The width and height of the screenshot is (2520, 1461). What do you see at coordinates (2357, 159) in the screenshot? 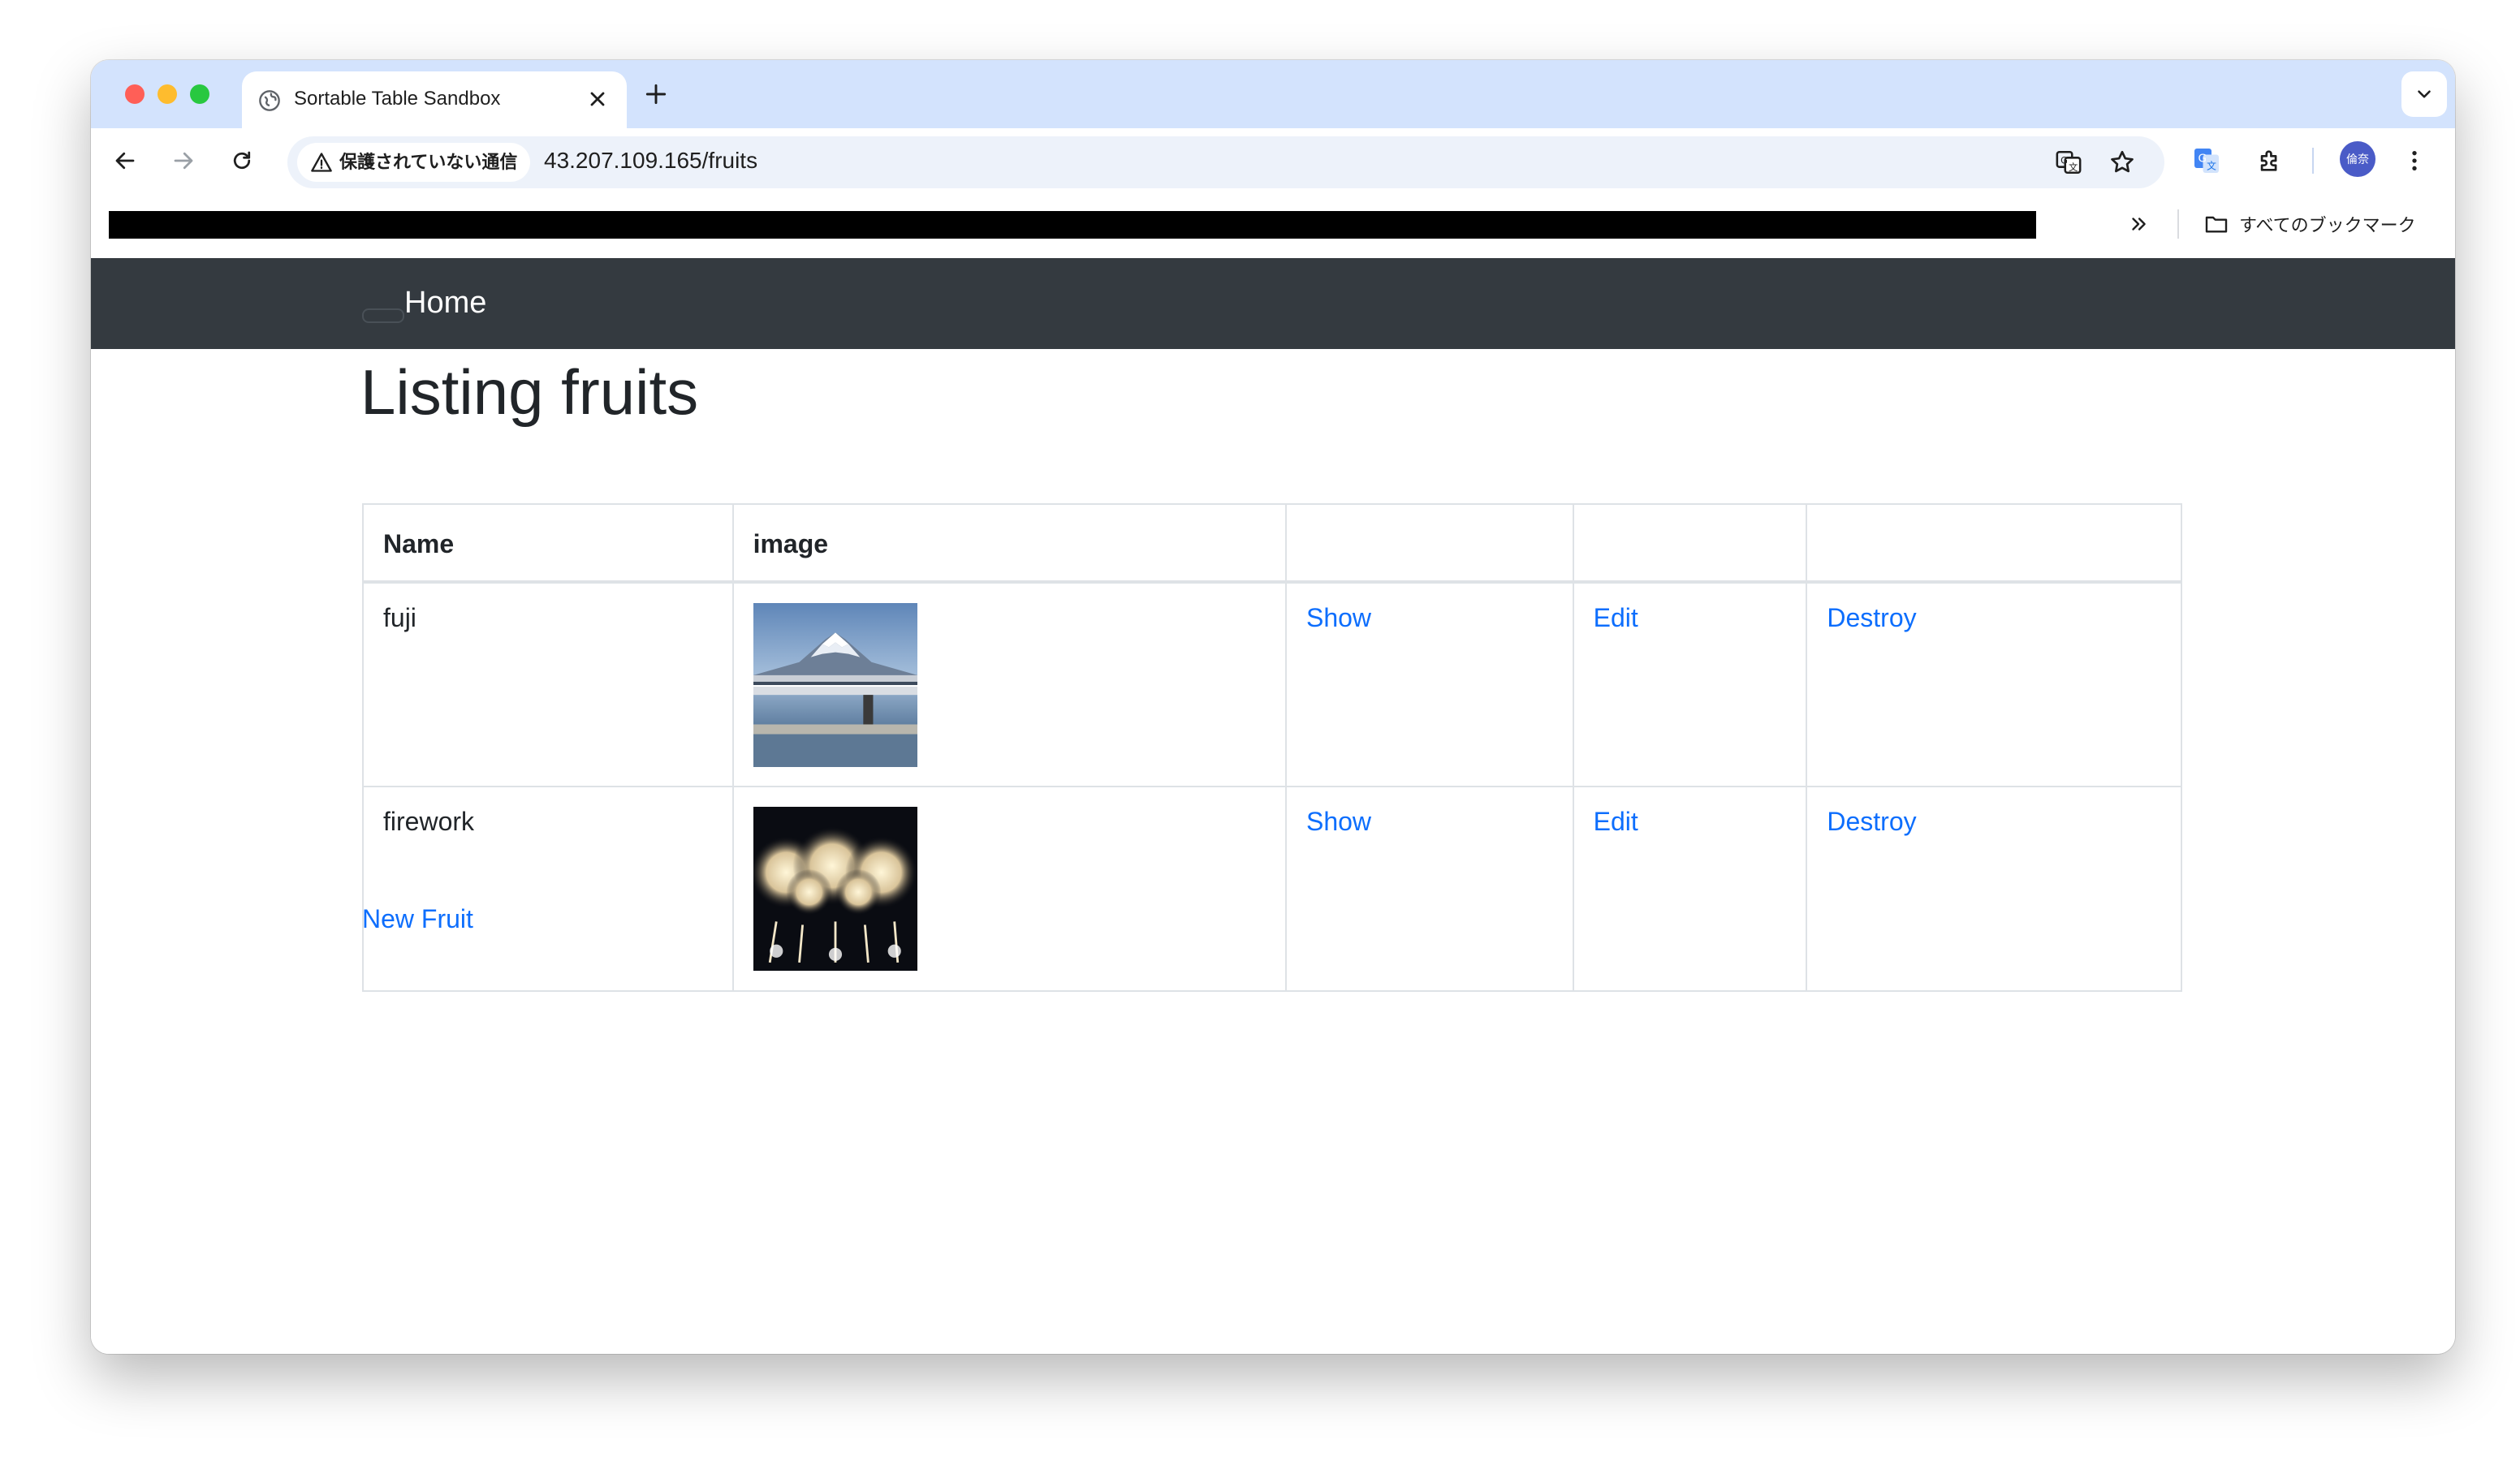
I see `profile-avatar: 倫奈` at bounding box center [2357, 159].